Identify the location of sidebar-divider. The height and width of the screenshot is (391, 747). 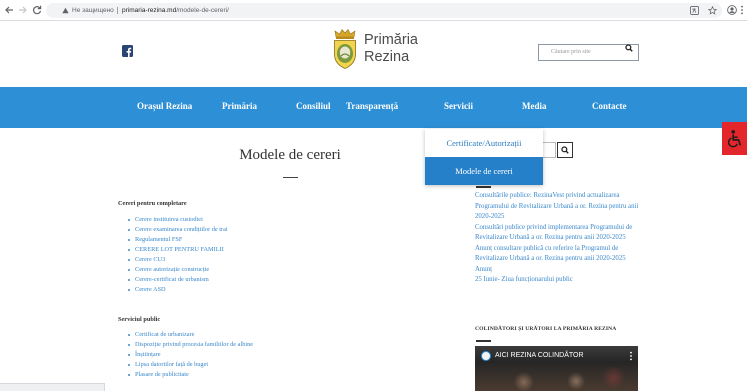
(483, 187).